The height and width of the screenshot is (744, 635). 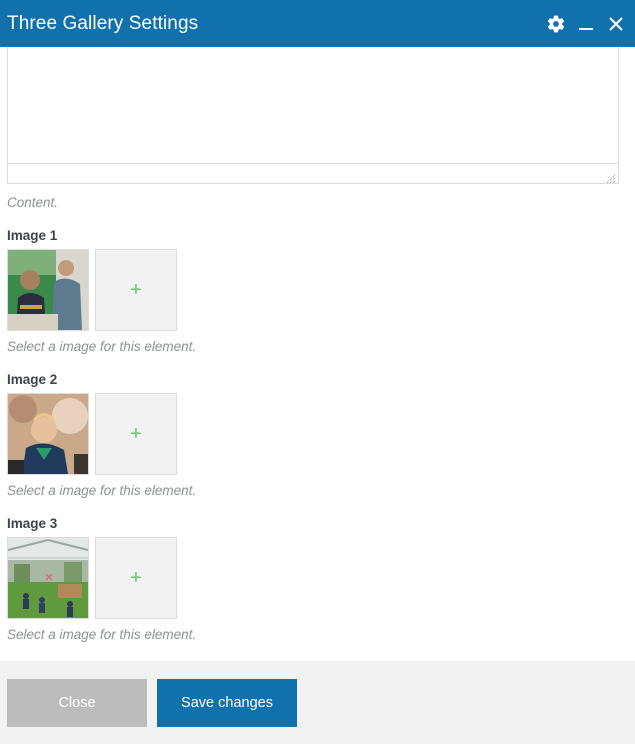 I want to click on content-textarea, so click(x=313, y=105).